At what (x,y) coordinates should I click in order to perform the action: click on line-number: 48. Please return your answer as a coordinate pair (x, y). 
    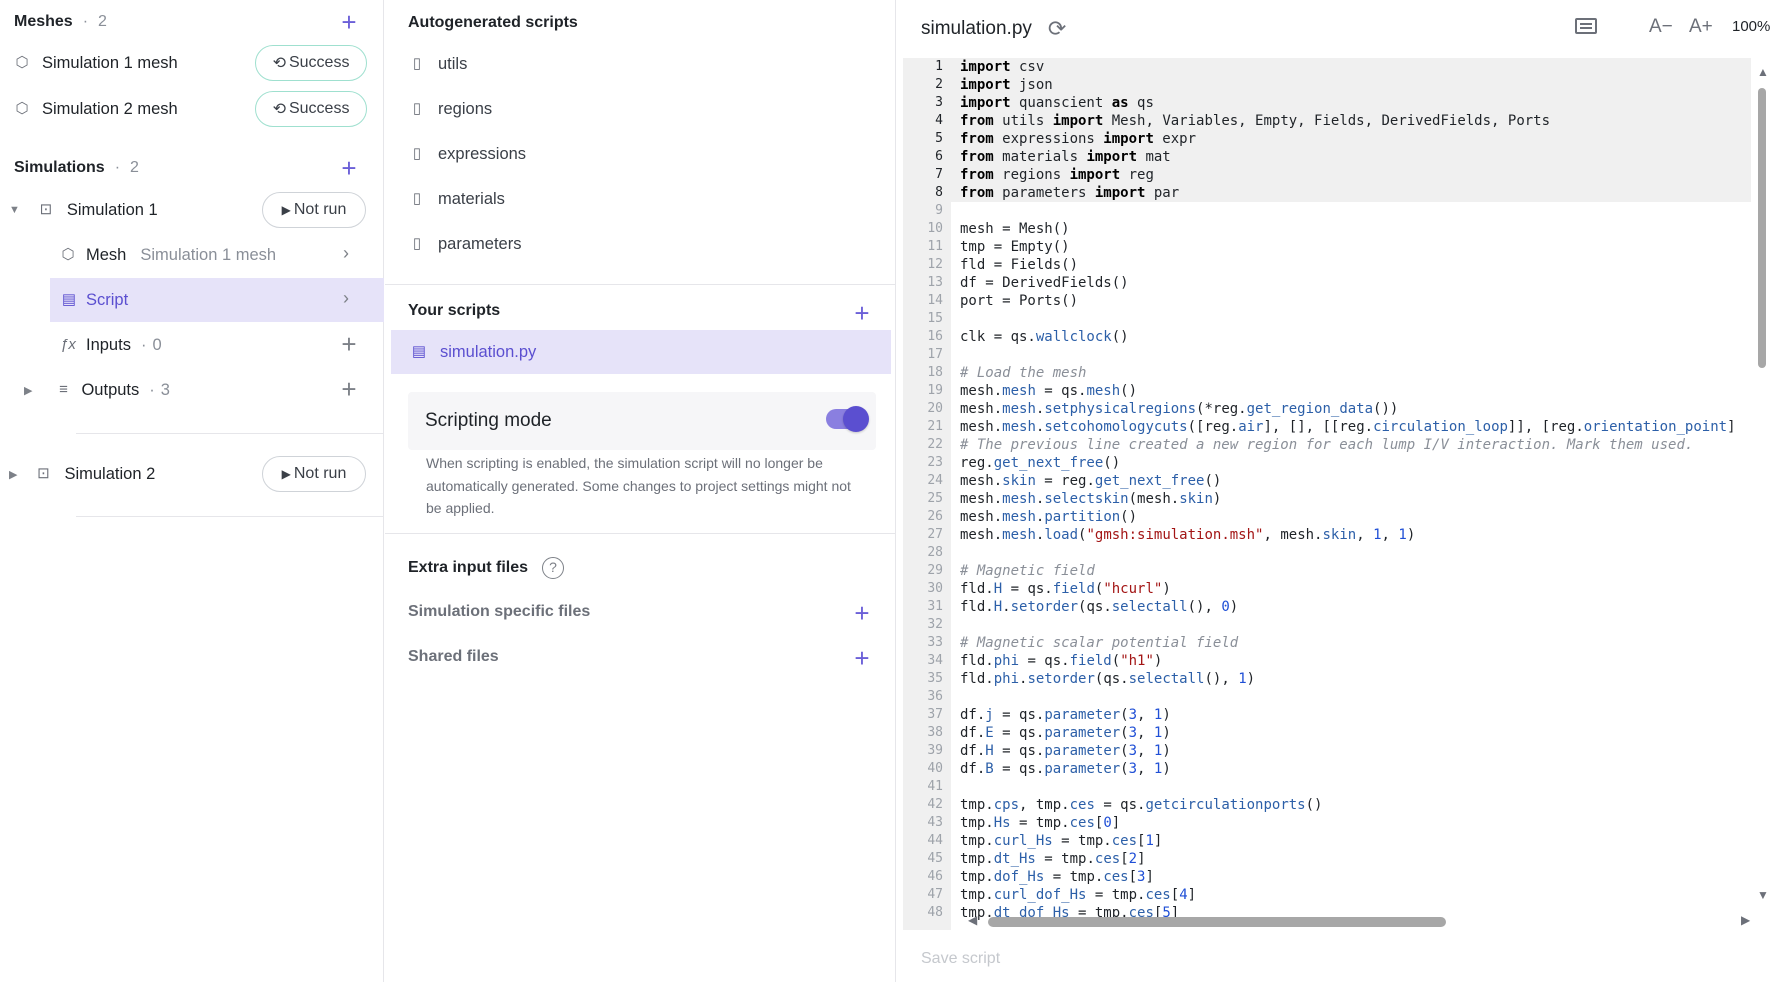
    Looking at the image, I should click on (935, 912).